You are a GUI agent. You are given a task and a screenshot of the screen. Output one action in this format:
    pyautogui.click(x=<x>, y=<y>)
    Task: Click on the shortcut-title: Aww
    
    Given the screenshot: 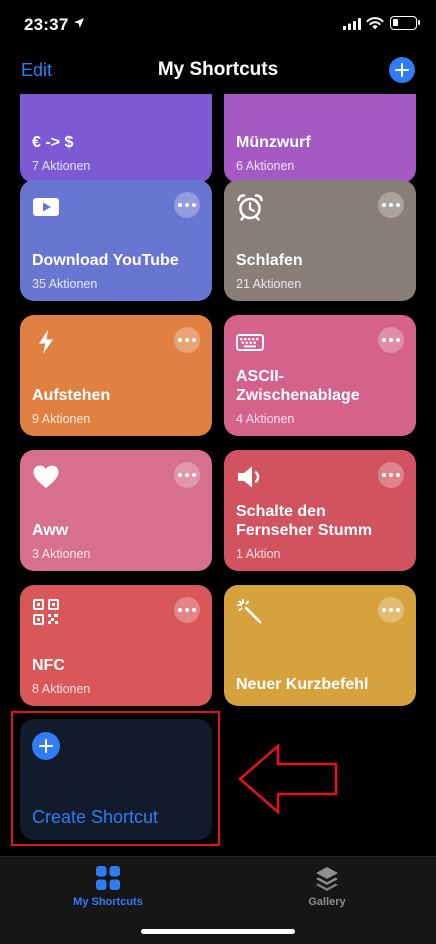 What is the action you would take?
    pyautogui.click(x=50, y=530)
    